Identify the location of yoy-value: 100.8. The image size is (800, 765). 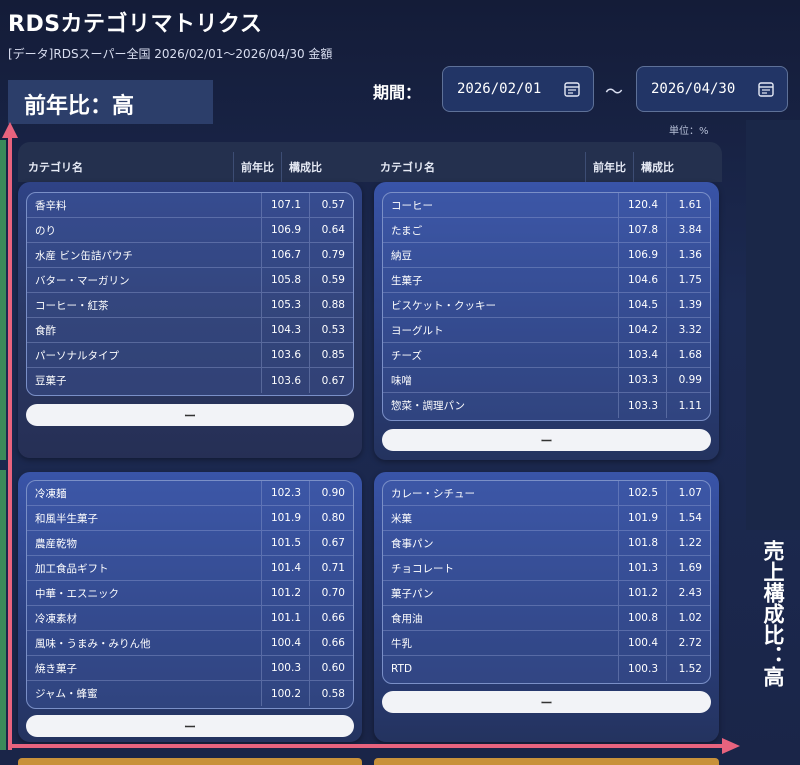
(642, 618).